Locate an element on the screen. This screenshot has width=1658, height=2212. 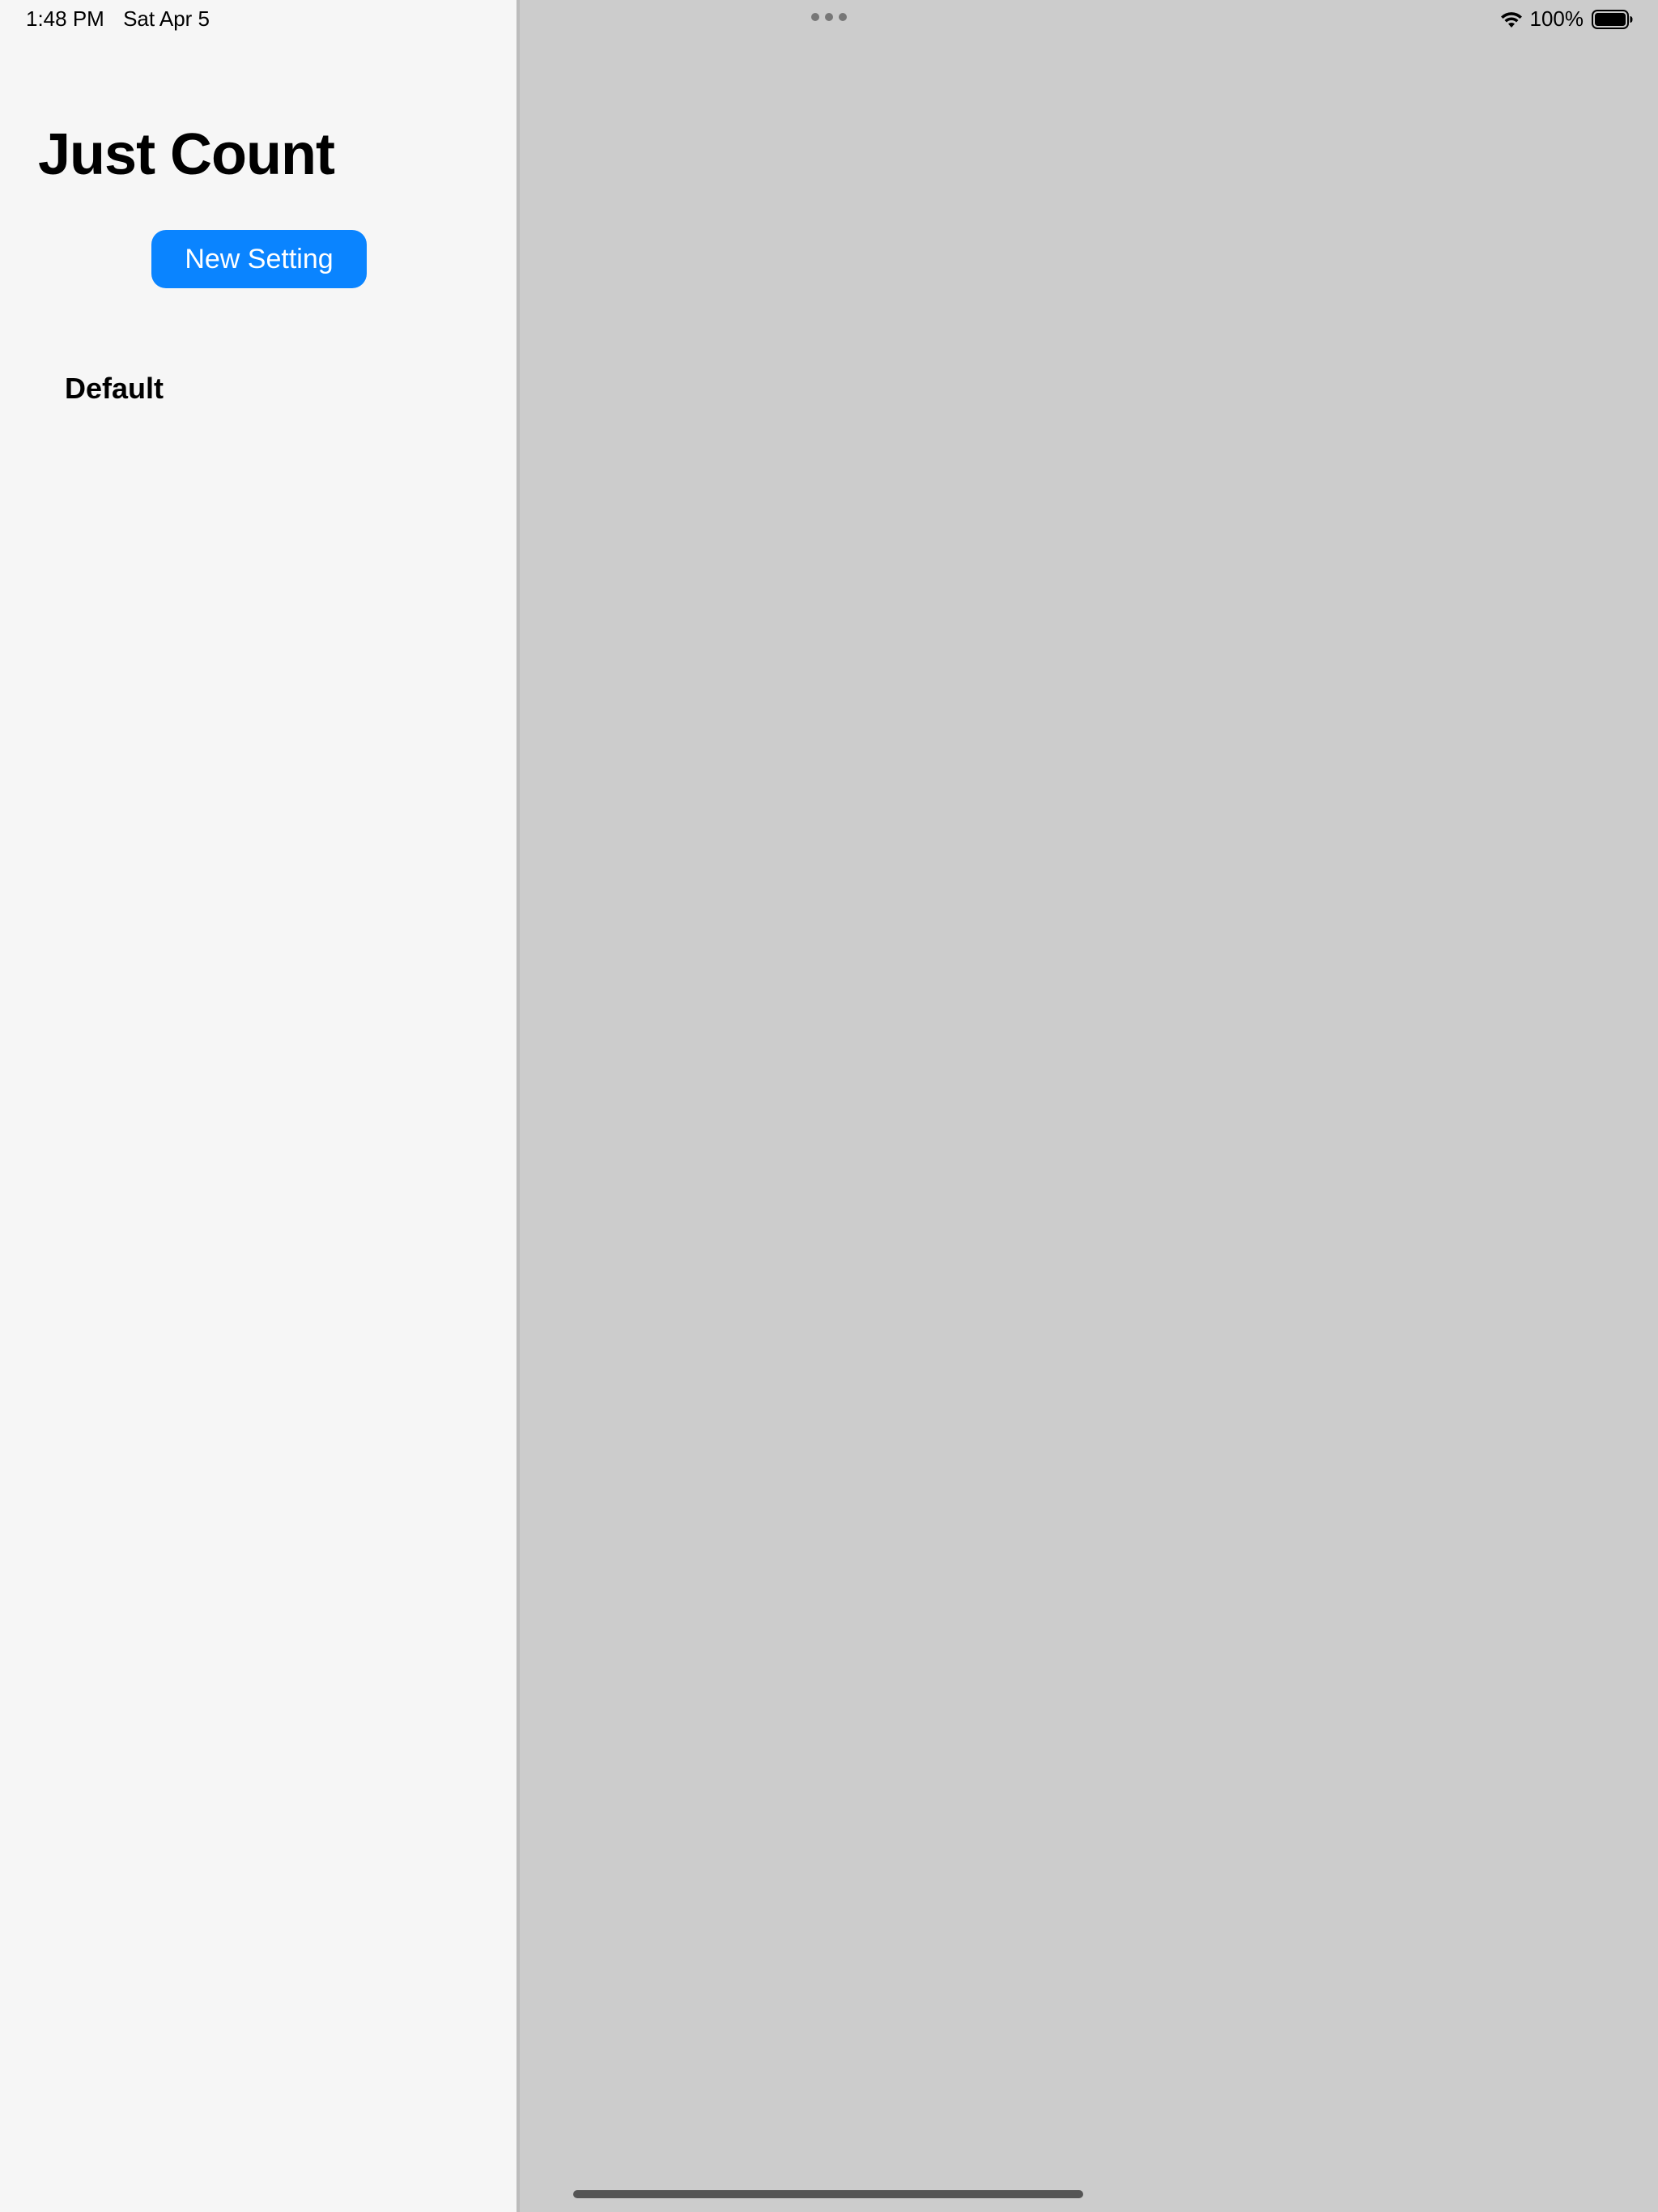
settings-list: Default is located at coordinates (258, 389).